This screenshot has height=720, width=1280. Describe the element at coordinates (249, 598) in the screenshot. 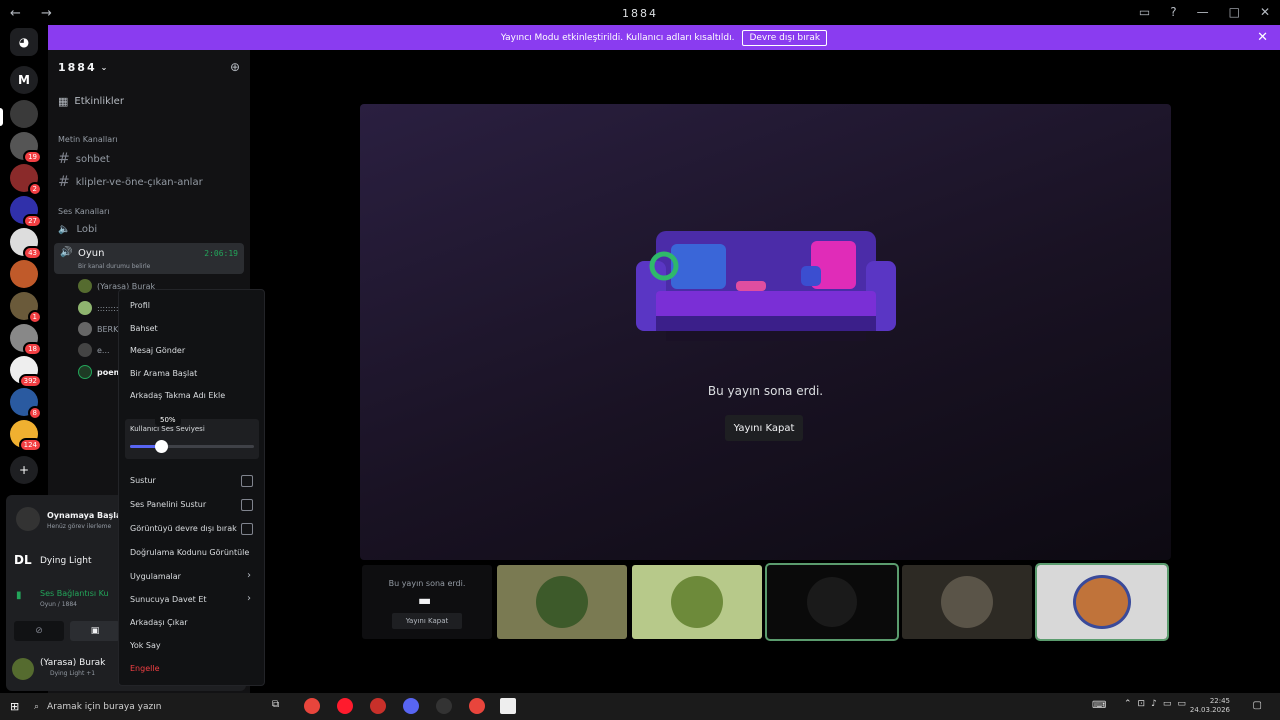

I see `chevron-right-icon: ›` at that location.